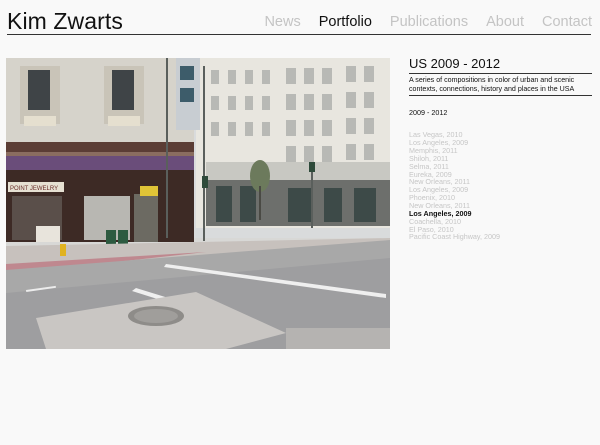 Image resolution: width=600 pixels, height=445 pixels. I want to click on nav-about: About, so click(505, 22).